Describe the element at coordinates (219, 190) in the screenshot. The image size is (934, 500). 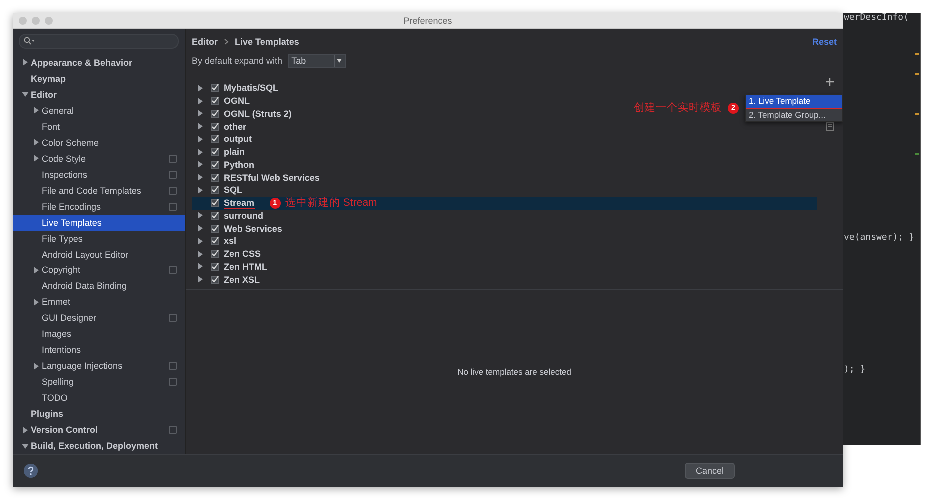
I see `template-group-row: SQL` at that location.